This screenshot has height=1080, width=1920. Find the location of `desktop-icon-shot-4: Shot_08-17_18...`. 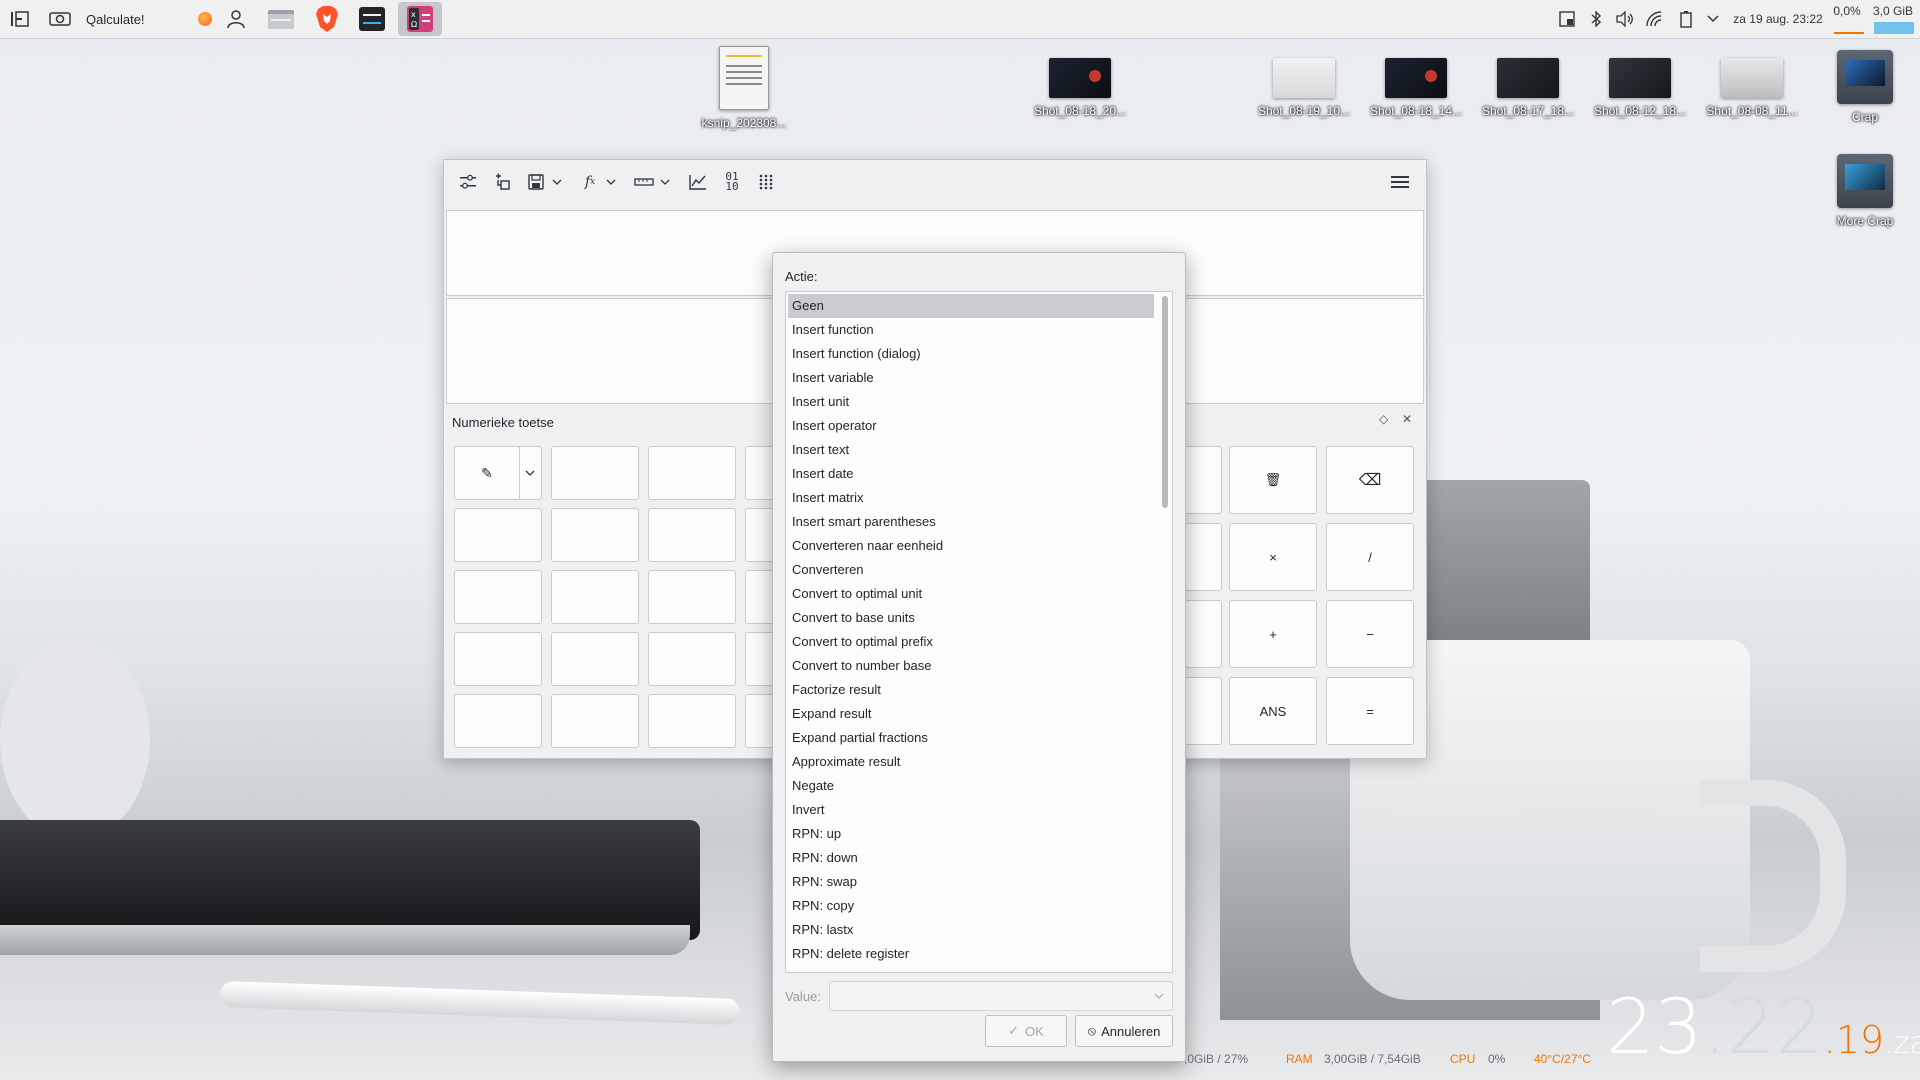

desktop-icon-shot-4: Shot_08-17_18... is located at coordinates (1528, 88).